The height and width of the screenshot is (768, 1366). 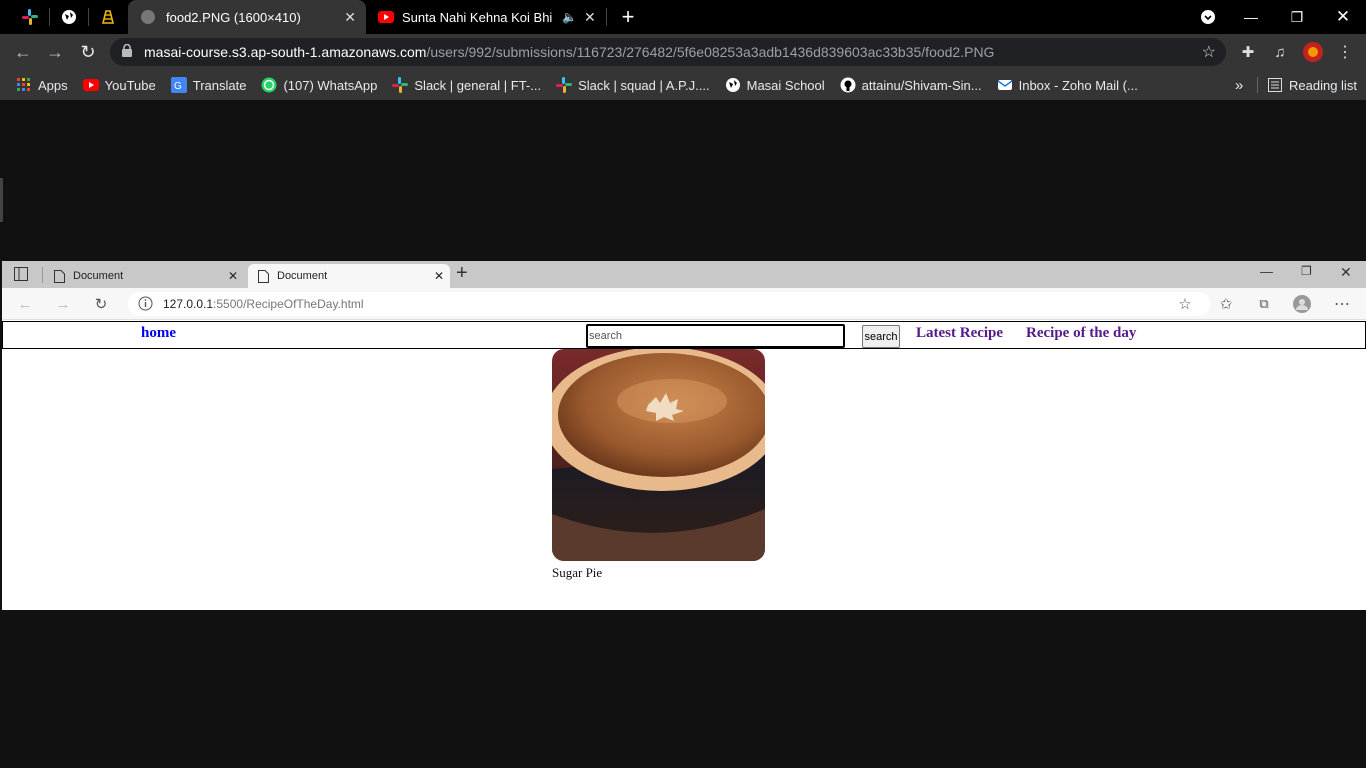 I want to click on recipe-image, so click(x=658, y=455).